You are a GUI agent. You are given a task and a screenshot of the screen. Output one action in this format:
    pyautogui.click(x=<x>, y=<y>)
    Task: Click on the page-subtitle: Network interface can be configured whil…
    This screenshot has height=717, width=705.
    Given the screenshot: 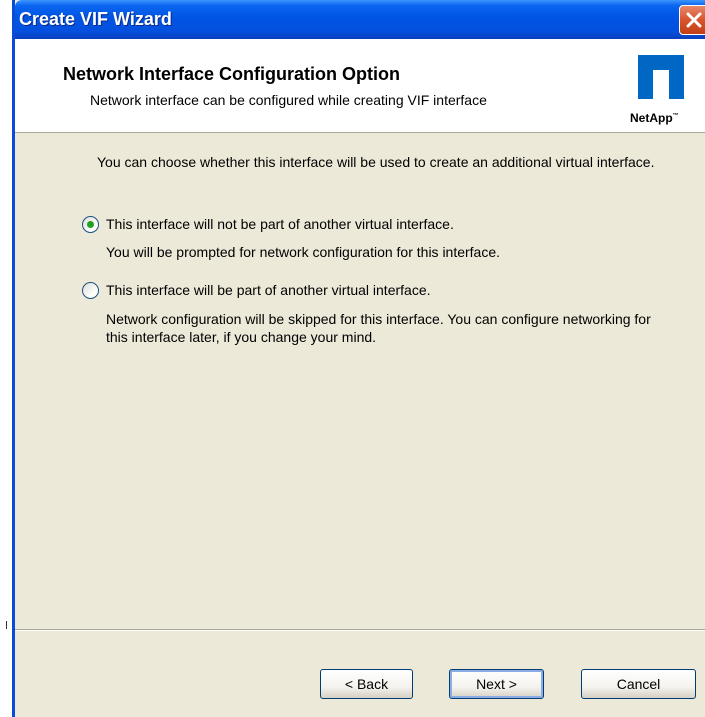 What is the action you would take?
    pyautogui.click(x=288, y=100)
    